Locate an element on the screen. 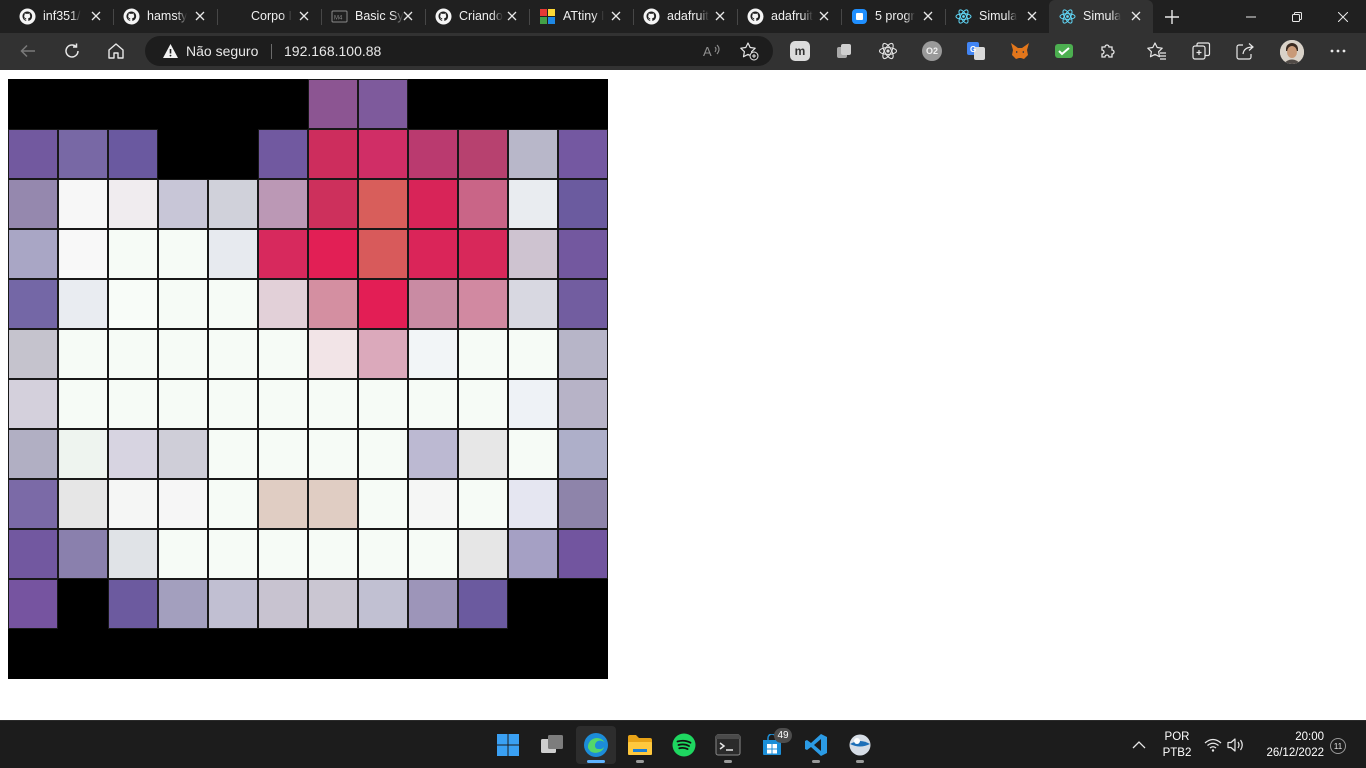 The height and width of the screenshot is (768, 1366). check-ext-icon is located at coordinates (1064, 51).